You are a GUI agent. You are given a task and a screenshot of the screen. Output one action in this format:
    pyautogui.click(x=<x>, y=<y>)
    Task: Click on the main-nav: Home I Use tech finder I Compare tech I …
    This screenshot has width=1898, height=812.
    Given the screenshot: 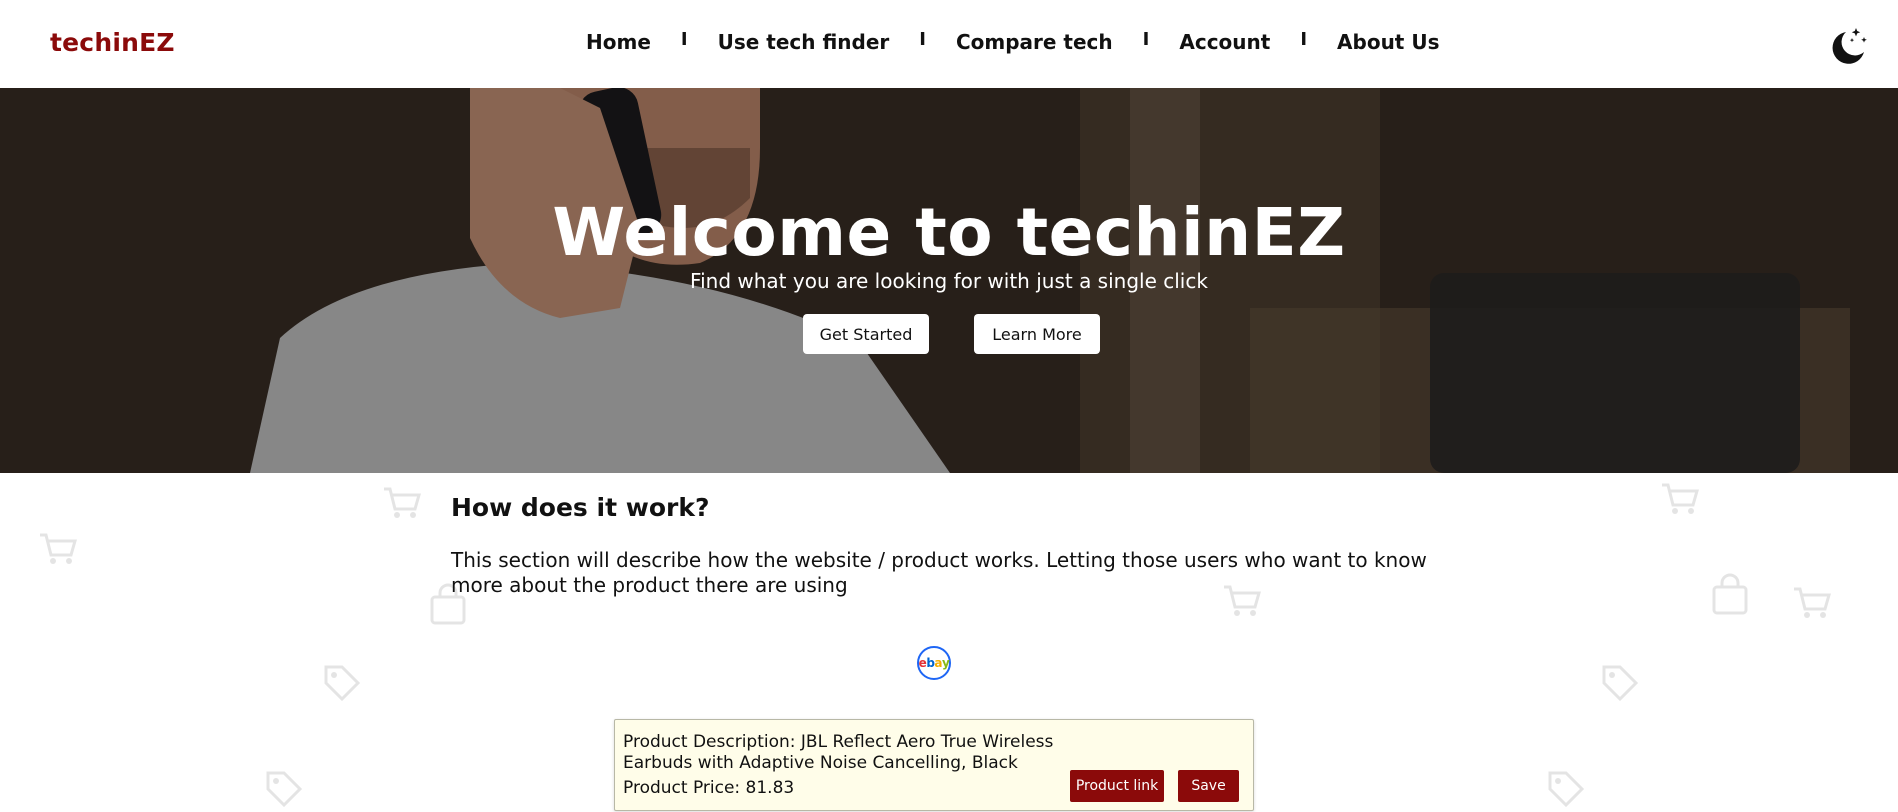 What is the action you would take?
    pyautogui.click(x=1012, y=41)
    